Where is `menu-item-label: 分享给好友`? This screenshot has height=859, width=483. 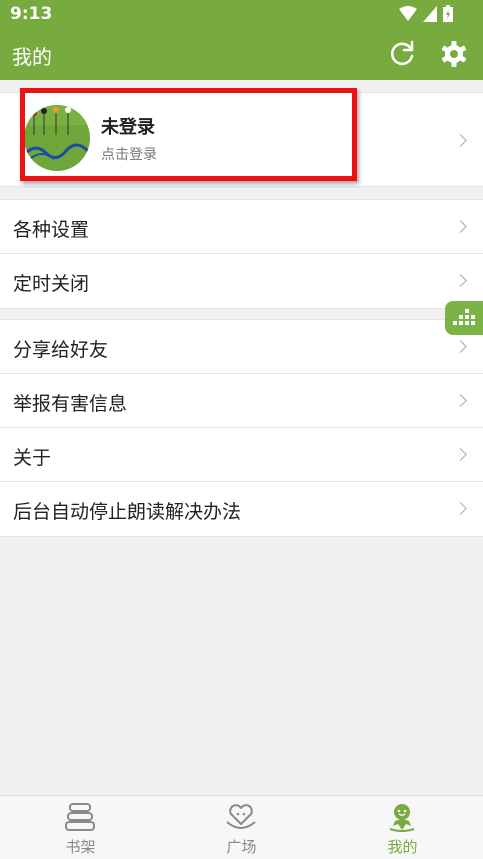 menu-item-label: 分享给好友 is located at coordinates (61, 350).